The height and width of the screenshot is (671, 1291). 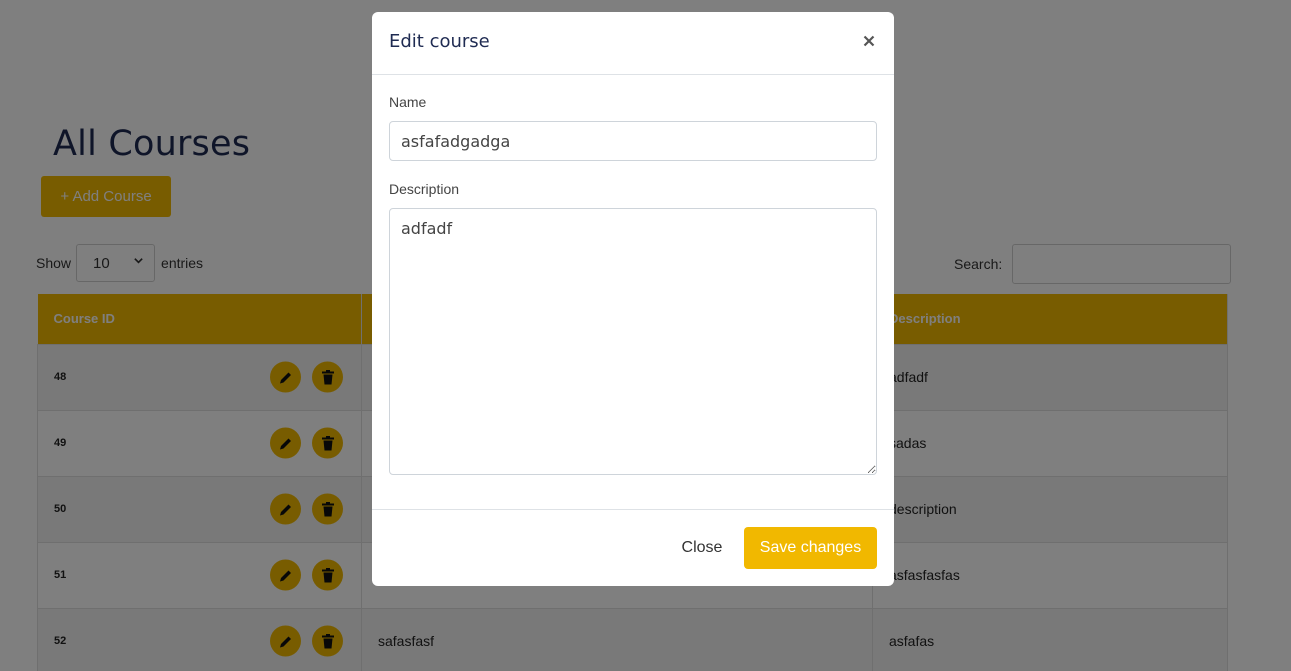 I want to click on modal-title: Edit course, so click(x=439, y=41).